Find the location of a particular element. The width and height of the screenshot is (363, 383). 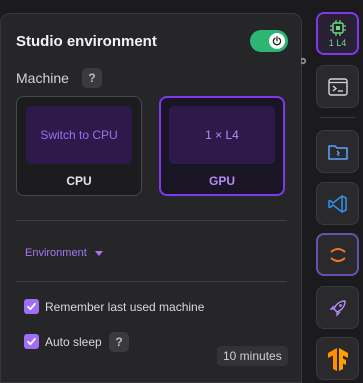

terminal-button is located at coordinates (337, 86).